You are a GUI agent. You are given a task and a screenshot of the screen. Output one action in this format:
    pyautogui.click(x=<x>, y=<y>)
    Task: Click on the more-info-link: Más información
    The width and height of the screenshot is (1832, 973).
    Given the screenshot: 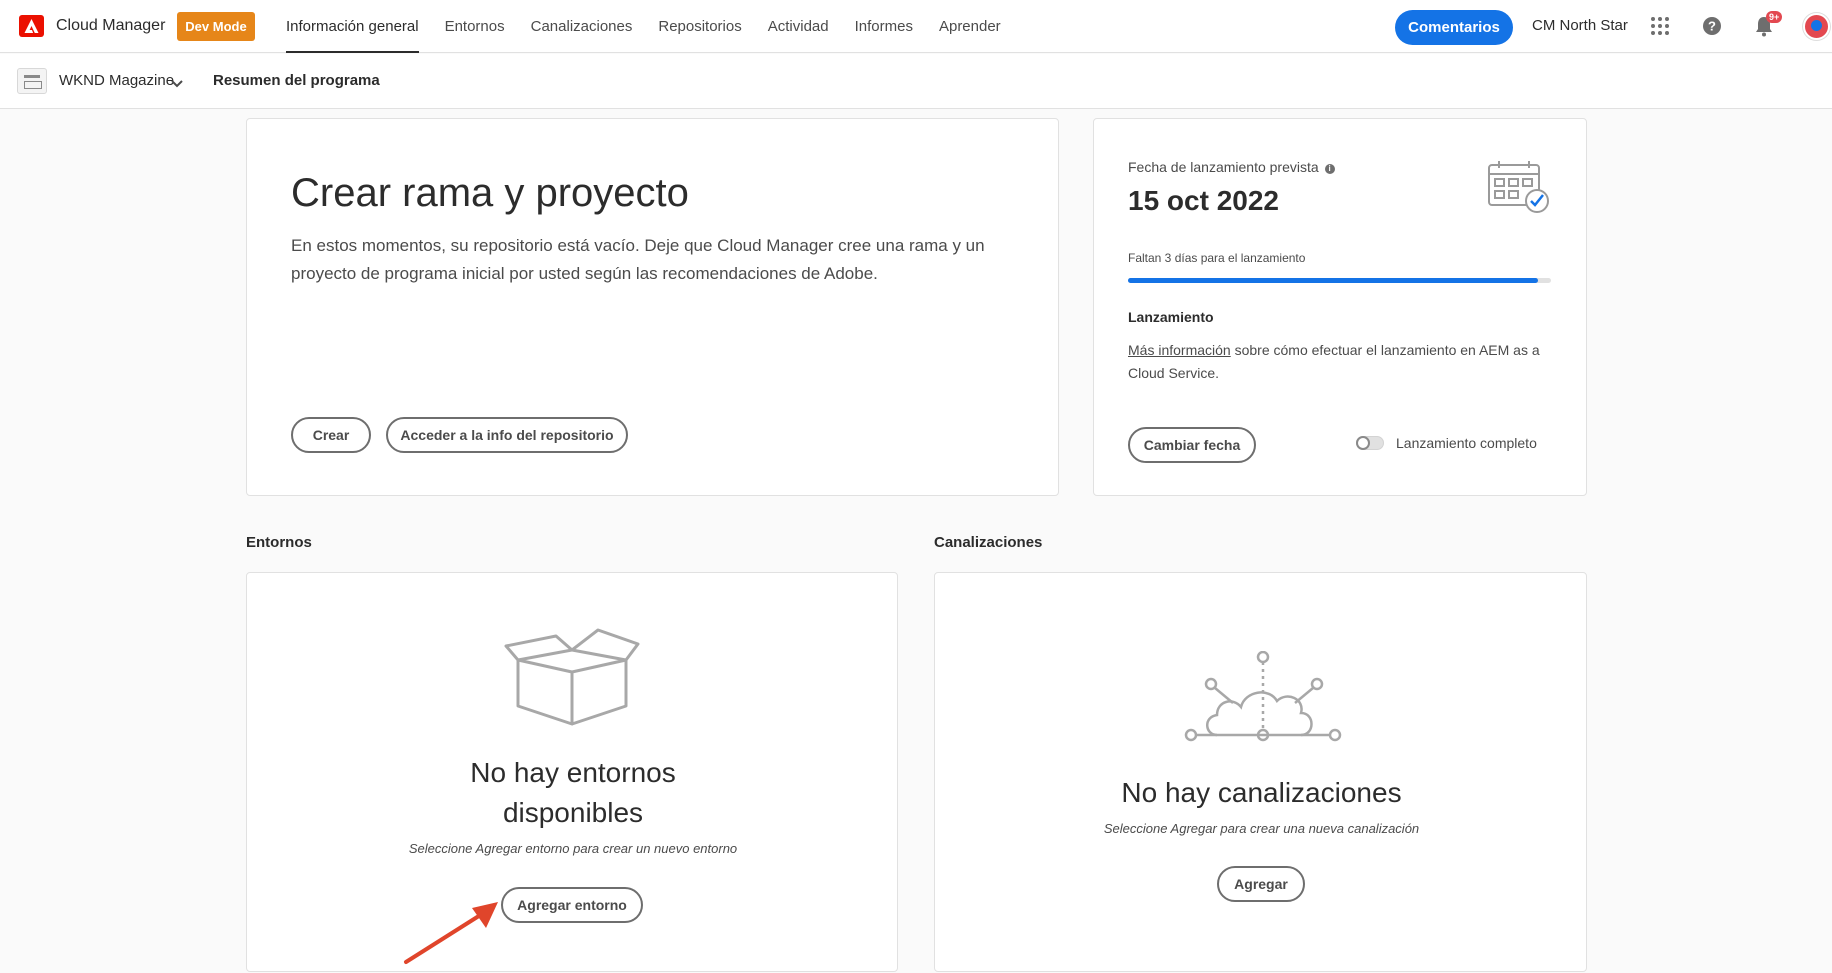 What is the action you would take?
    pyautogui.click(x=1179, y=350)
    